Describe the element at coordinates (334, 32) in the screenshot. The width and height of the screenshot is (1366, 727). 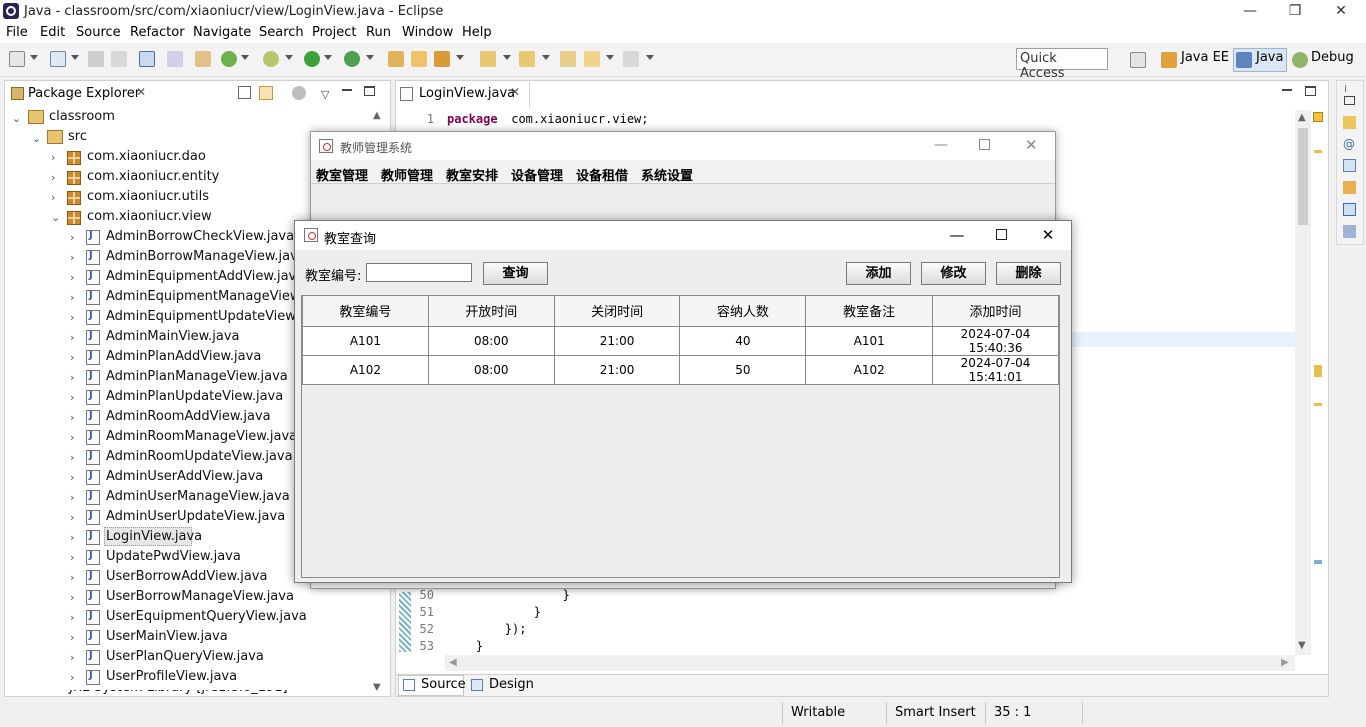
I see `menu-project: Project` at that location.